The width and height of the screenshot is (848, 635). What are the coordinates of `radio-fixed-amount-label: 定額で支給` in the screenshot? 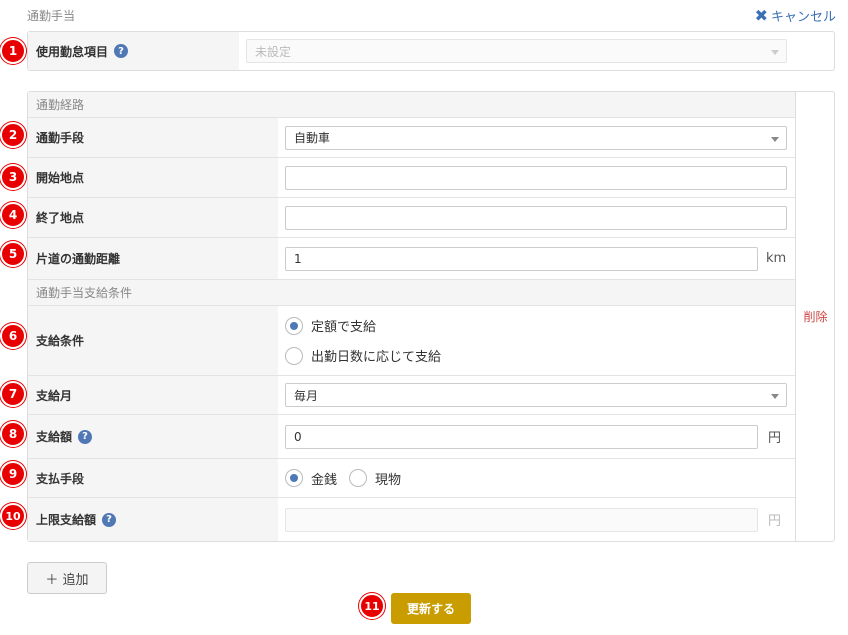 It's located at (344, 327).